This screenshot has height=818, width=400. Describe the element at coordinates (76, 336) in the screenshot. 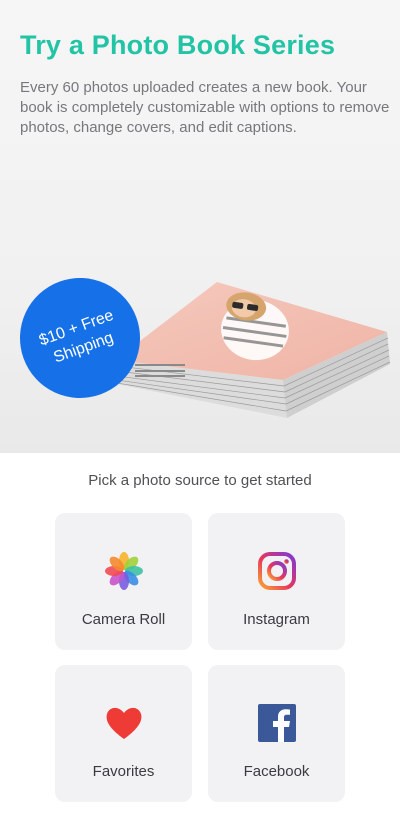

I see `price-badge-text: $10 + Free Shipping` at that location.